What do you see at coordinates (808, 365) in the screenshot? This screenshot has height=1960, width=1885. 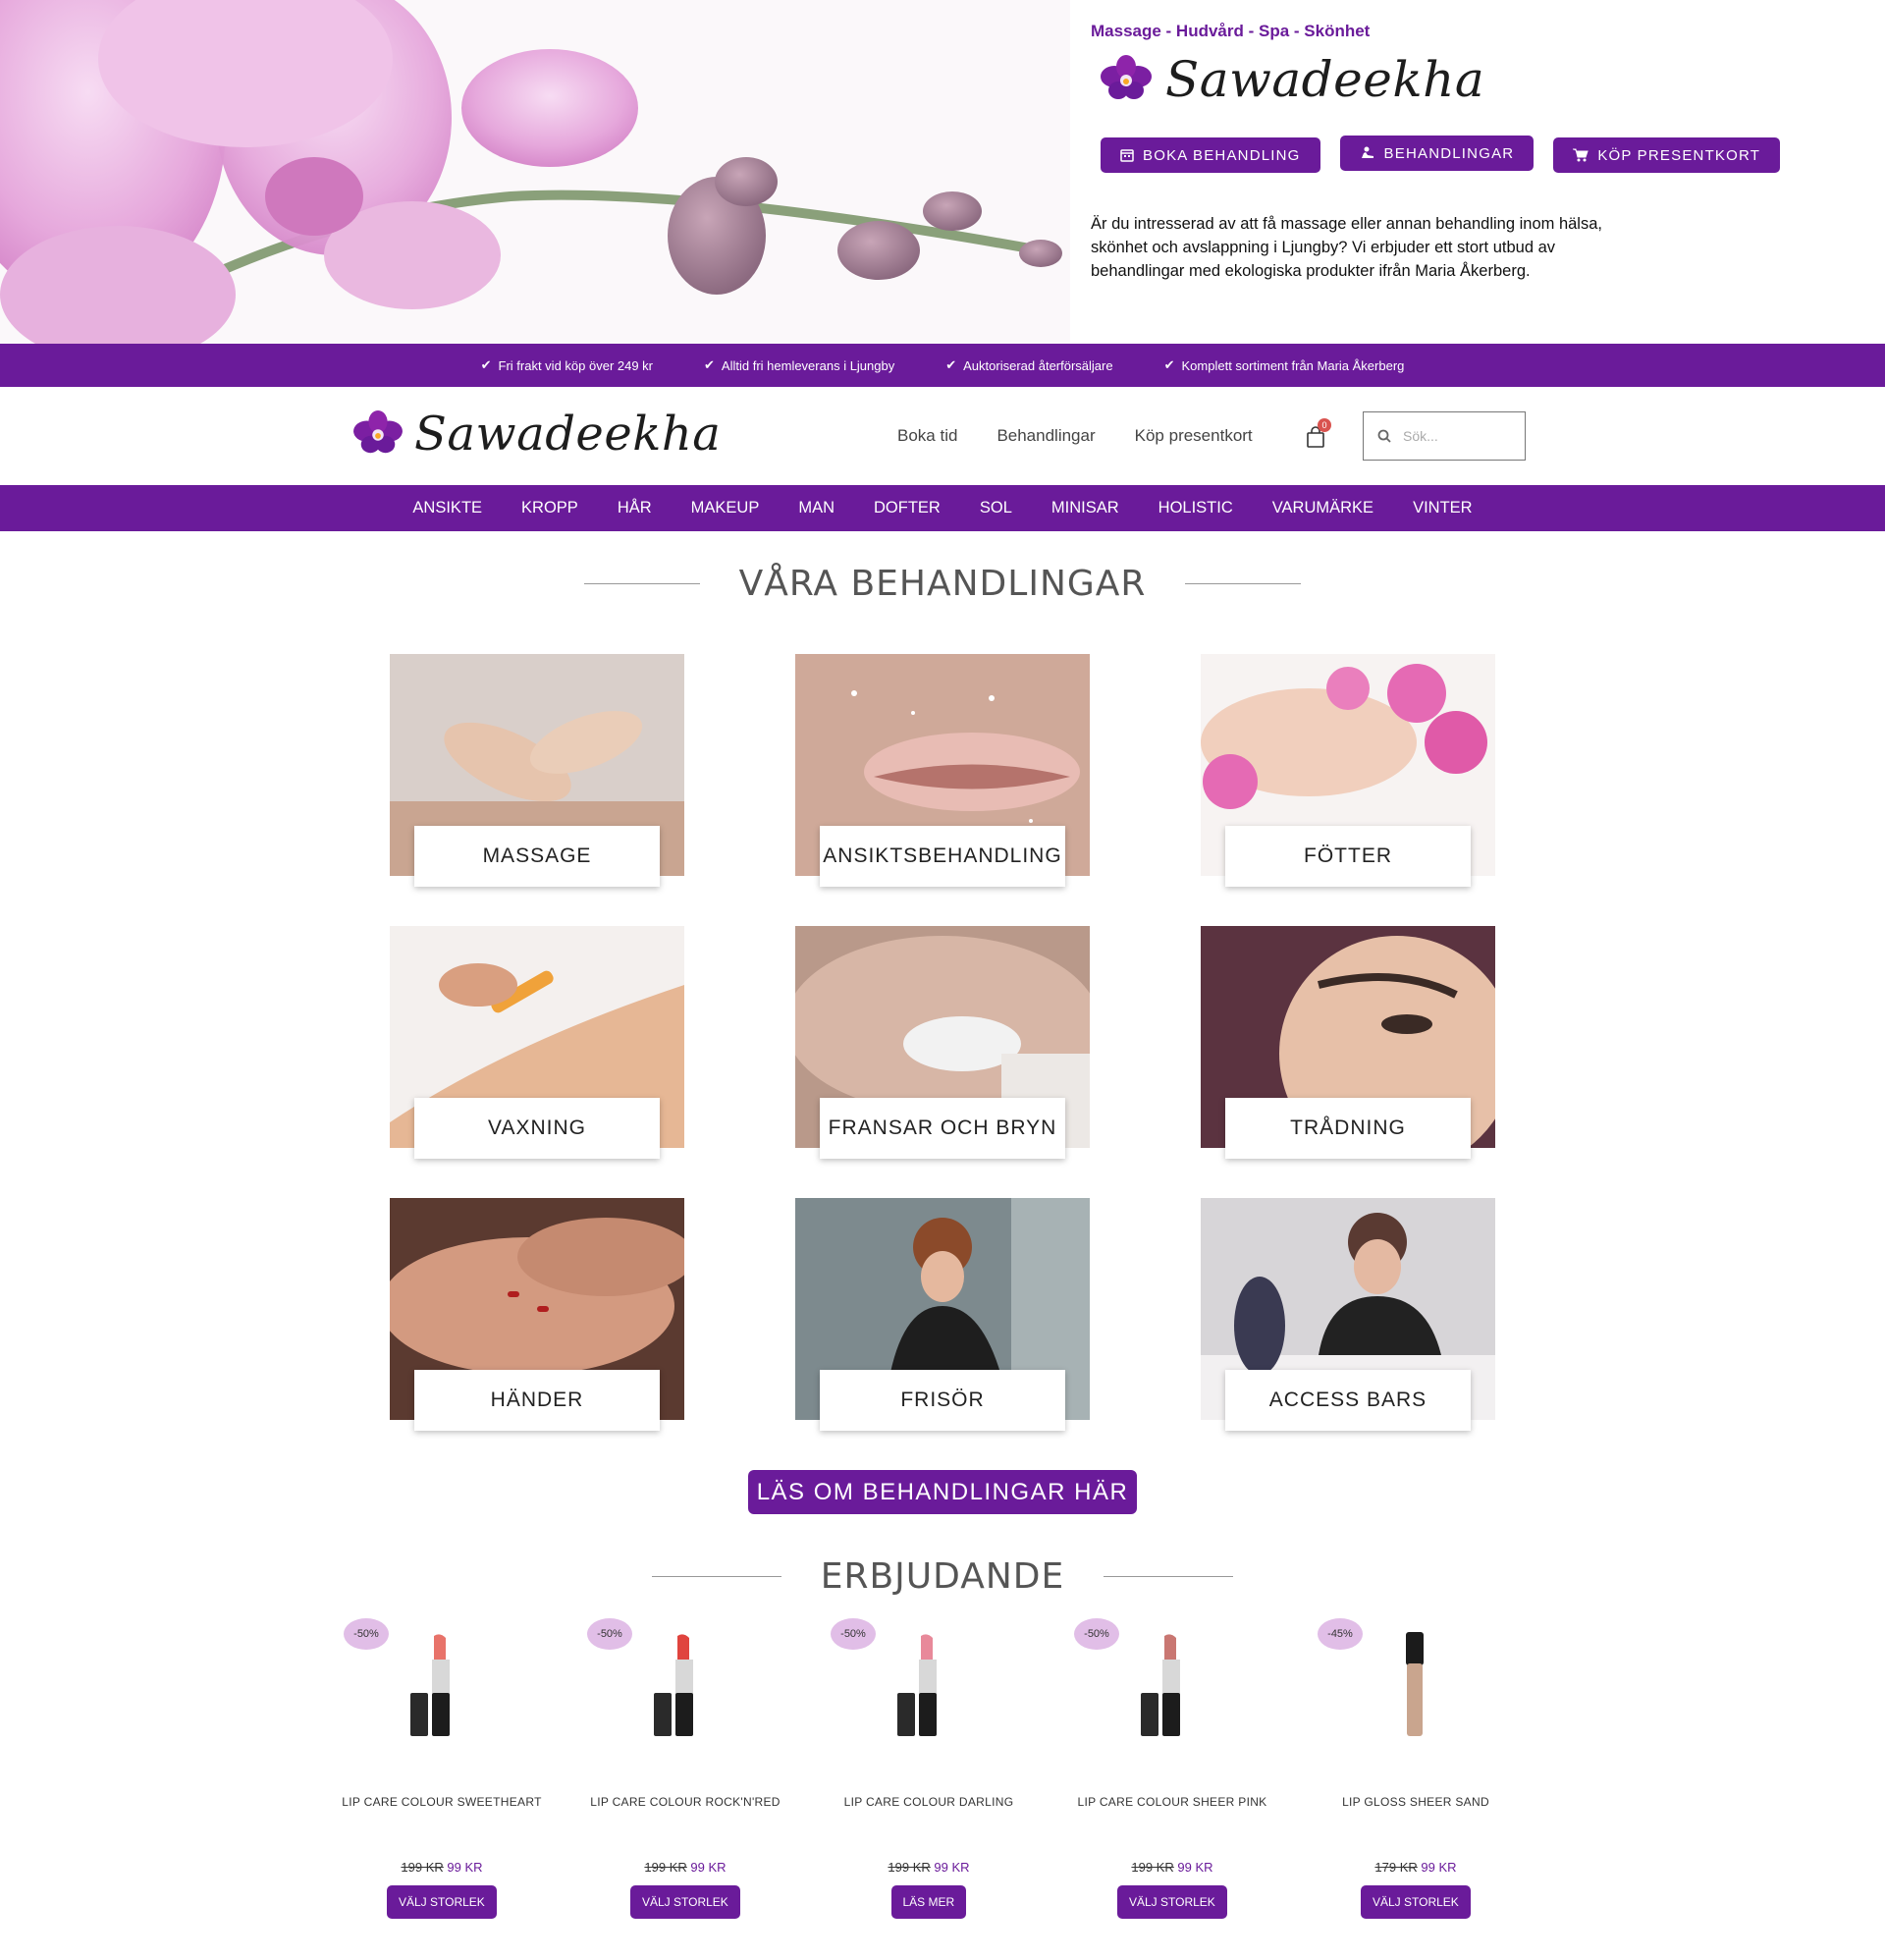 I see `usp-text: Alltid fri hemleverans i Ljungby` at bounding box center [808, 365].